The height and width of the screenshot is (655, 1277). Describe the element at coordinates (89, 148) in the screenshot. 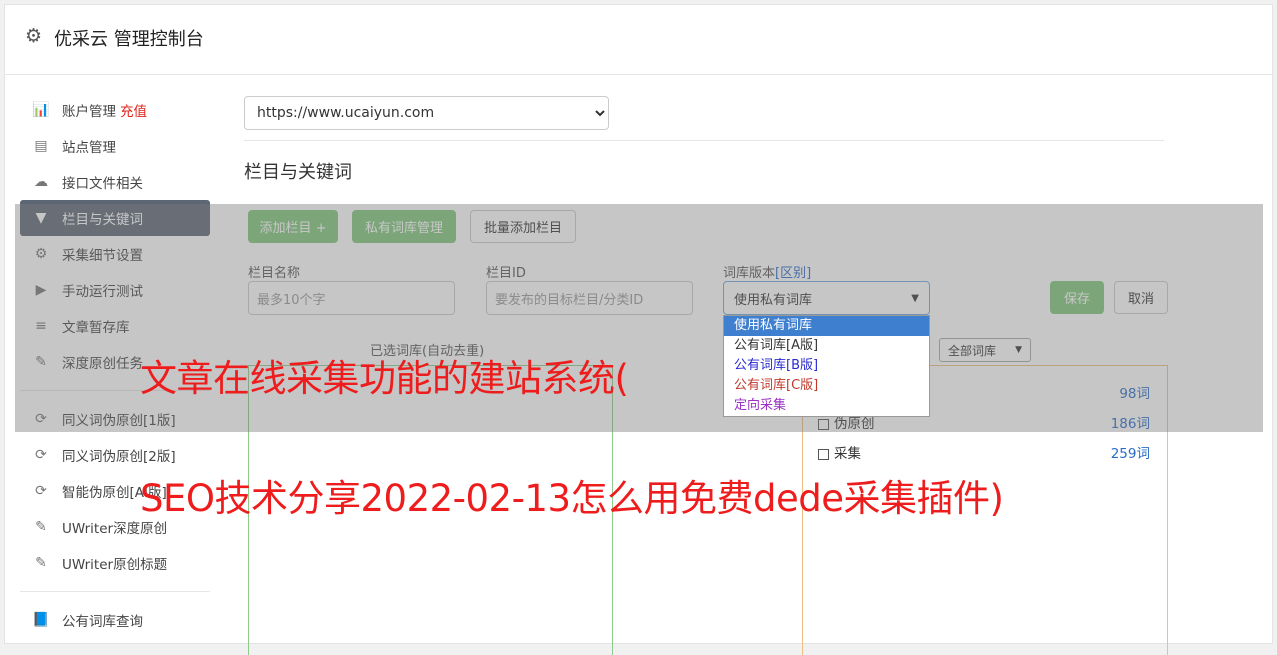

I see `sidebar-item-label: 站点管理` at that location.